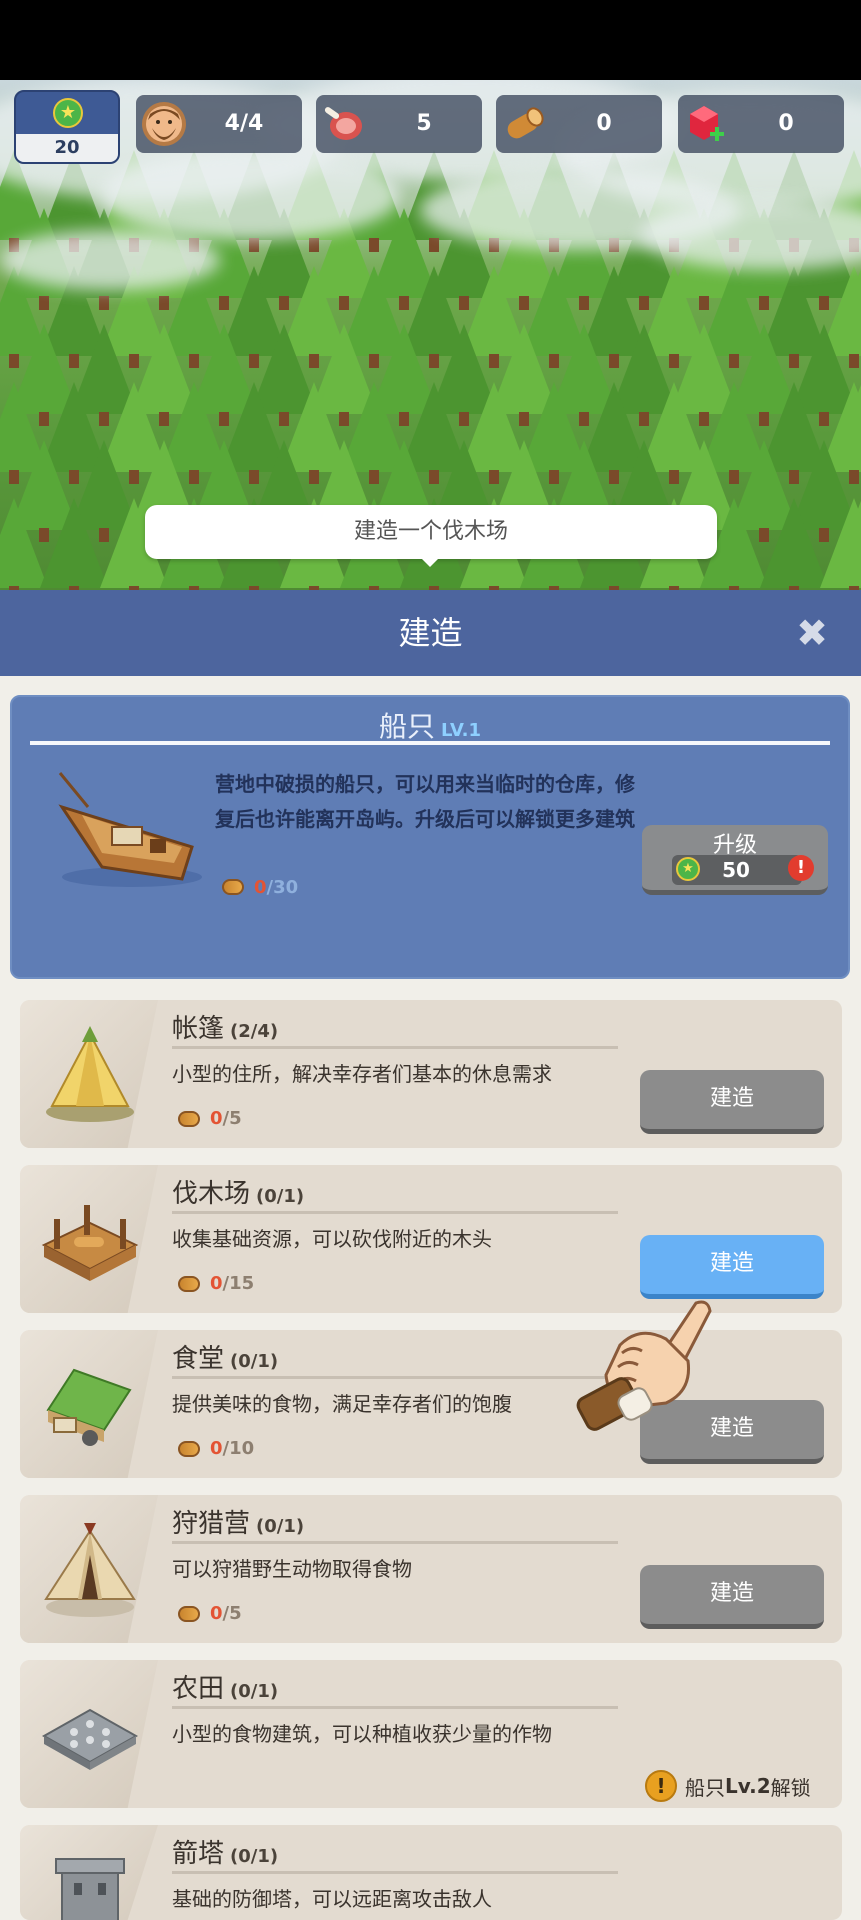 This screenshot has width=861, height=1920. What do you see at coordinates (225, 1359) in the screenshot?
I see `item-name: 食堂 (0/1)` at bounding box center [225, 1359].